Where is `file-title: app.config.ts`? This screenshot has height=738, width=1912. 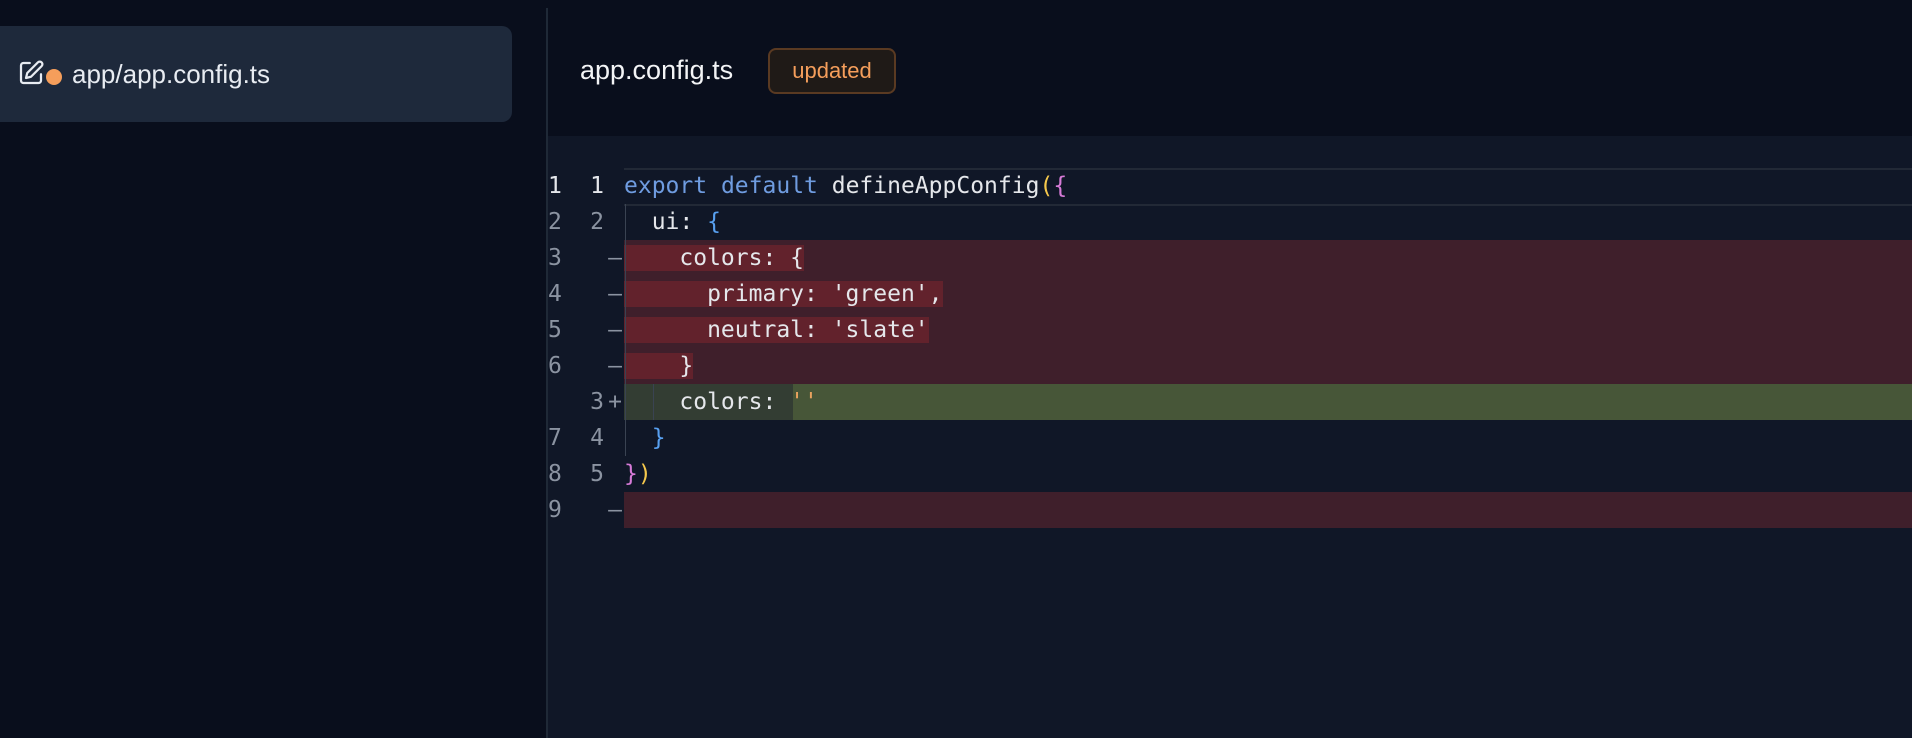 file-title: app.config.ts is located at coordinates (657, 70).